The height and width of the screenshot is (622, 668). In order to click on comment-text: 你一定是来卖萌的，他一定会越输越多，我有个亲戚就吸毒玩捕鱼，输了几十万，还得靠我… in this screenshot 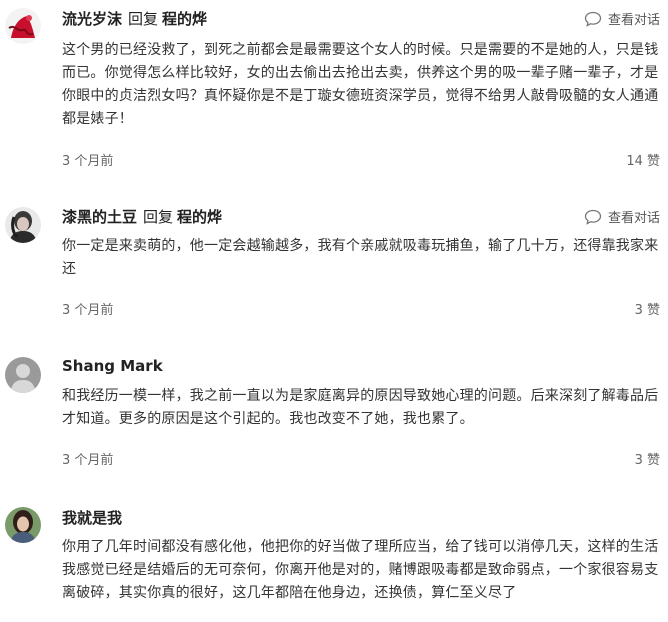, I will do `click(360, 257)`.